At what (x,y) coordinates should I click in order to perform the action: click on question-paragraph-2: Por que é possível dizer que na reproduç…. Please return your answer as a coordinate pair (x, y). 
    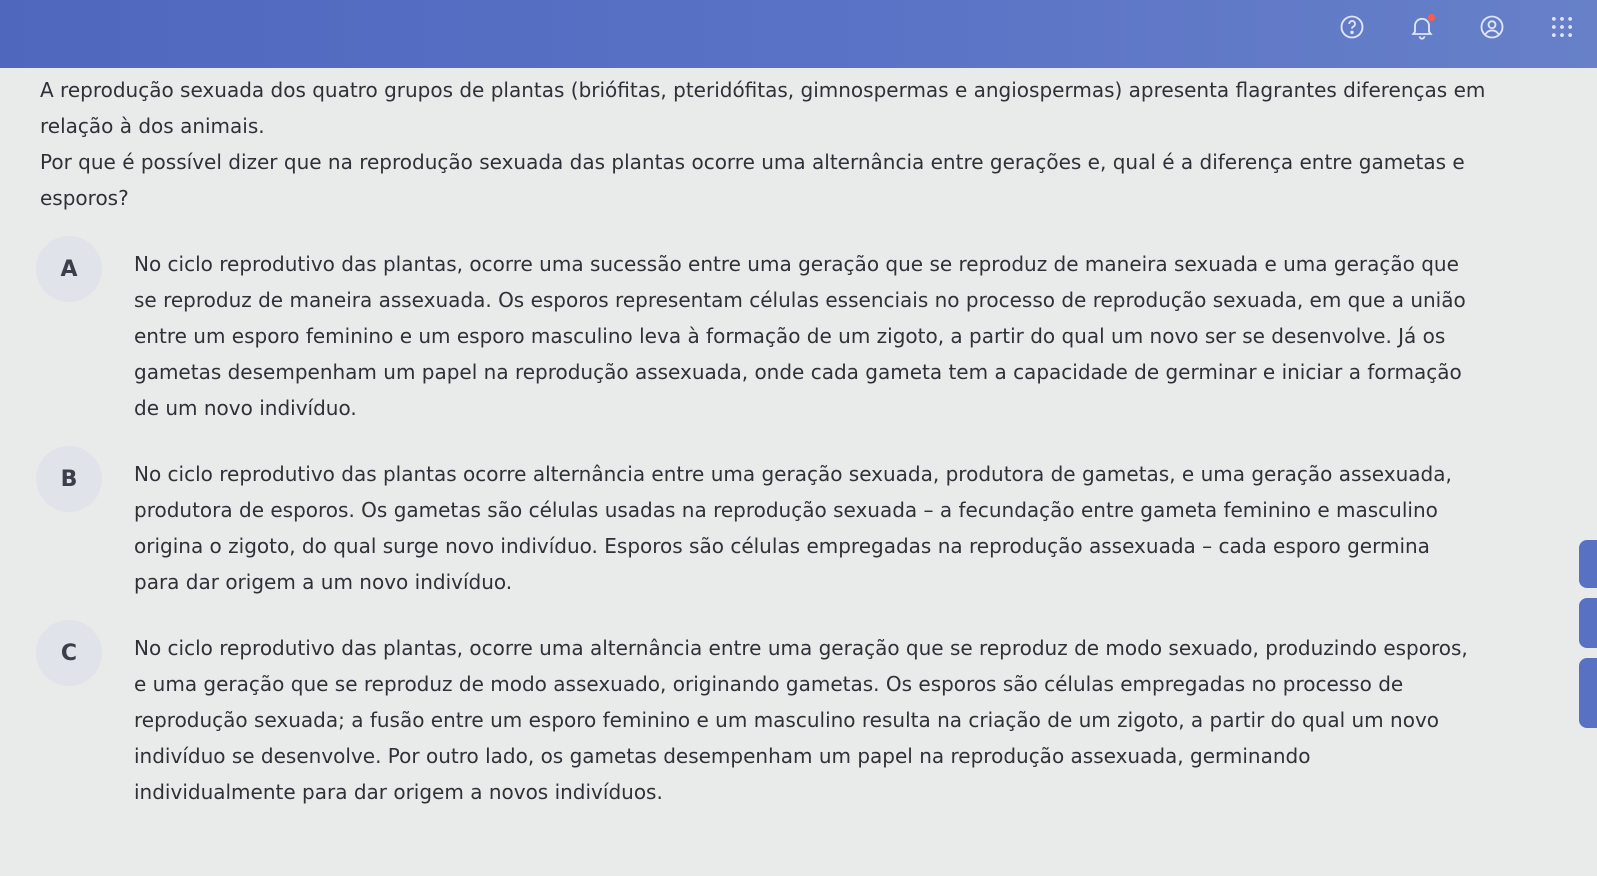
    Looking at the image, I should click on (752, 180).